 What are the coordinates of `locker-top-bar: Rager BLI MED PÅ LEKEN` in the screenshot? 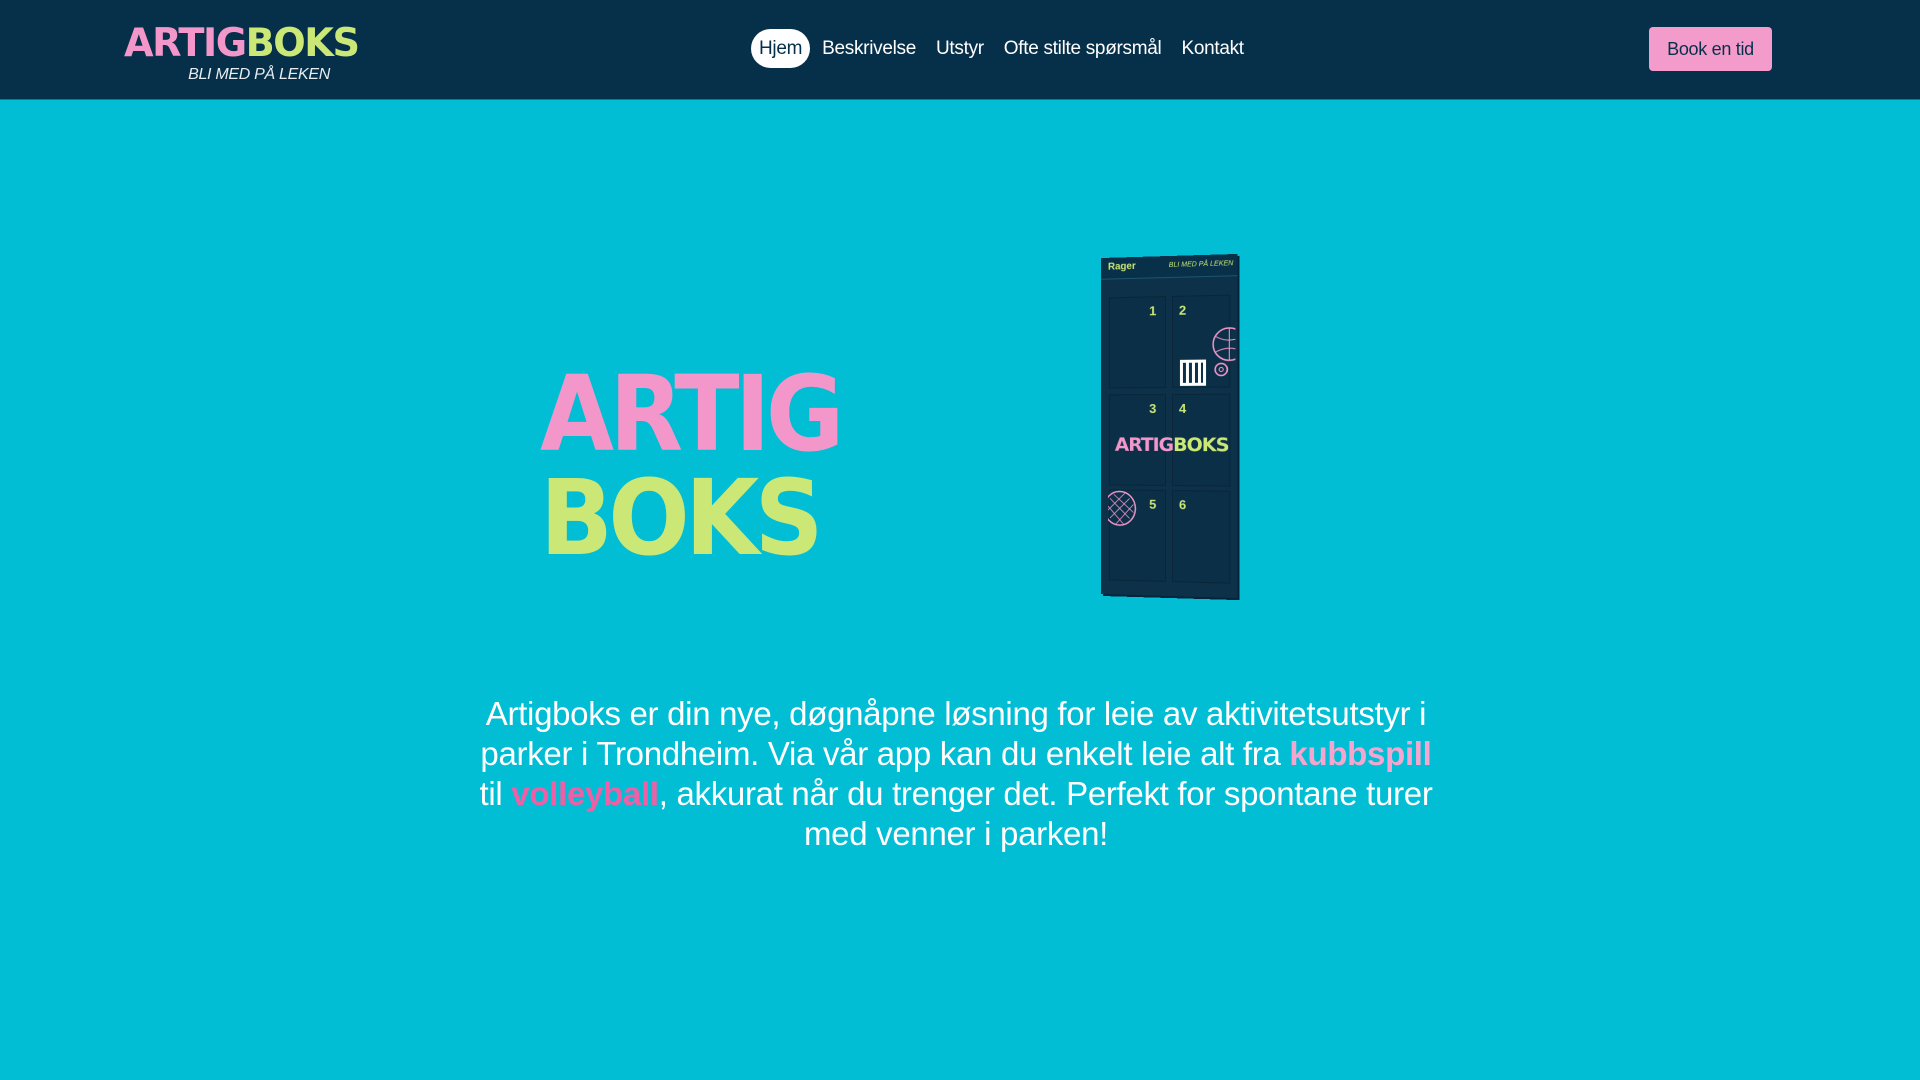 It's located at (1169, 266).